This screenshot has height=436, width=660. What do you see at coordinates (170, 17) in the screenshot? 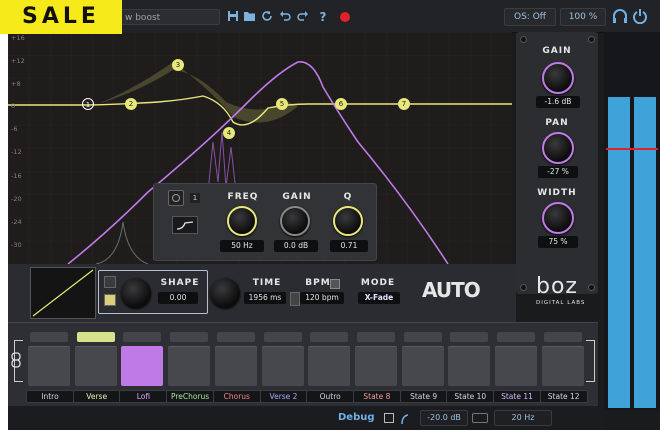
I see `preset-name-field: w boost` at bounding box center [170, 17].